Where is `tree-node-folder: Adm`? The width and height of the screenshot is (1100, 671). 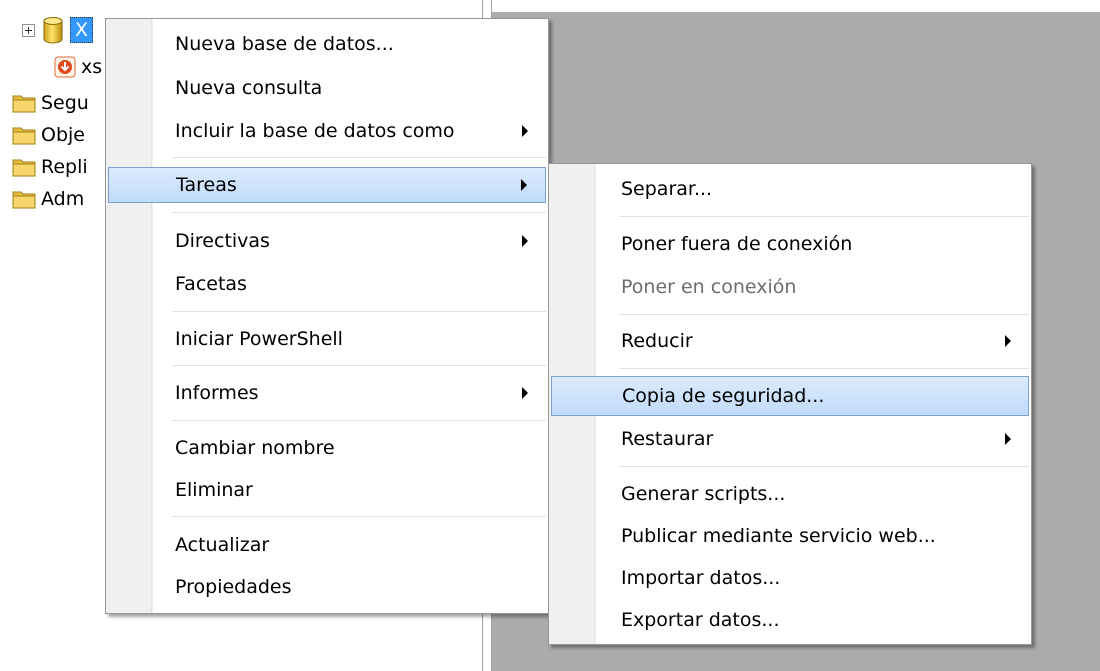 tree-node-folder: Adm is located at coordinates (48, 199).